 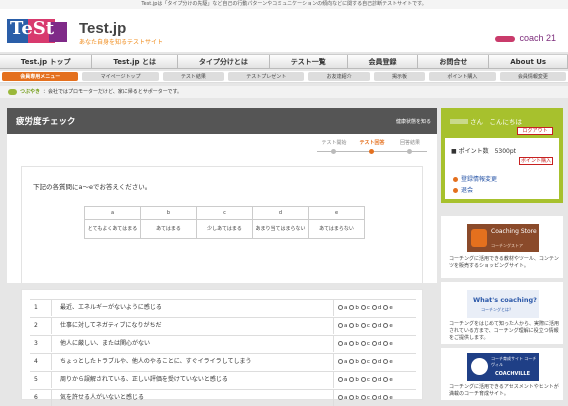 I want to click on ad-description: コーチングに活用できる教材やツール、コンテンツを販売するショッピングサイト。, so click(x=504, y=262).